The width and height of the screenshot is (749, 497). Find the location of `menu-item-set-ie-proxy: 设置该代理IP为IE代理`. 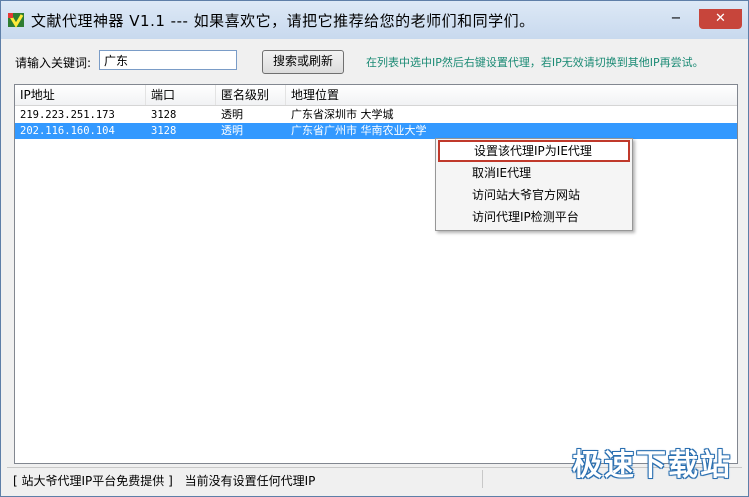

menu-item-set-ie-proxy: 设置该代理IP为IE代理 is located at coordinates (534, 151).